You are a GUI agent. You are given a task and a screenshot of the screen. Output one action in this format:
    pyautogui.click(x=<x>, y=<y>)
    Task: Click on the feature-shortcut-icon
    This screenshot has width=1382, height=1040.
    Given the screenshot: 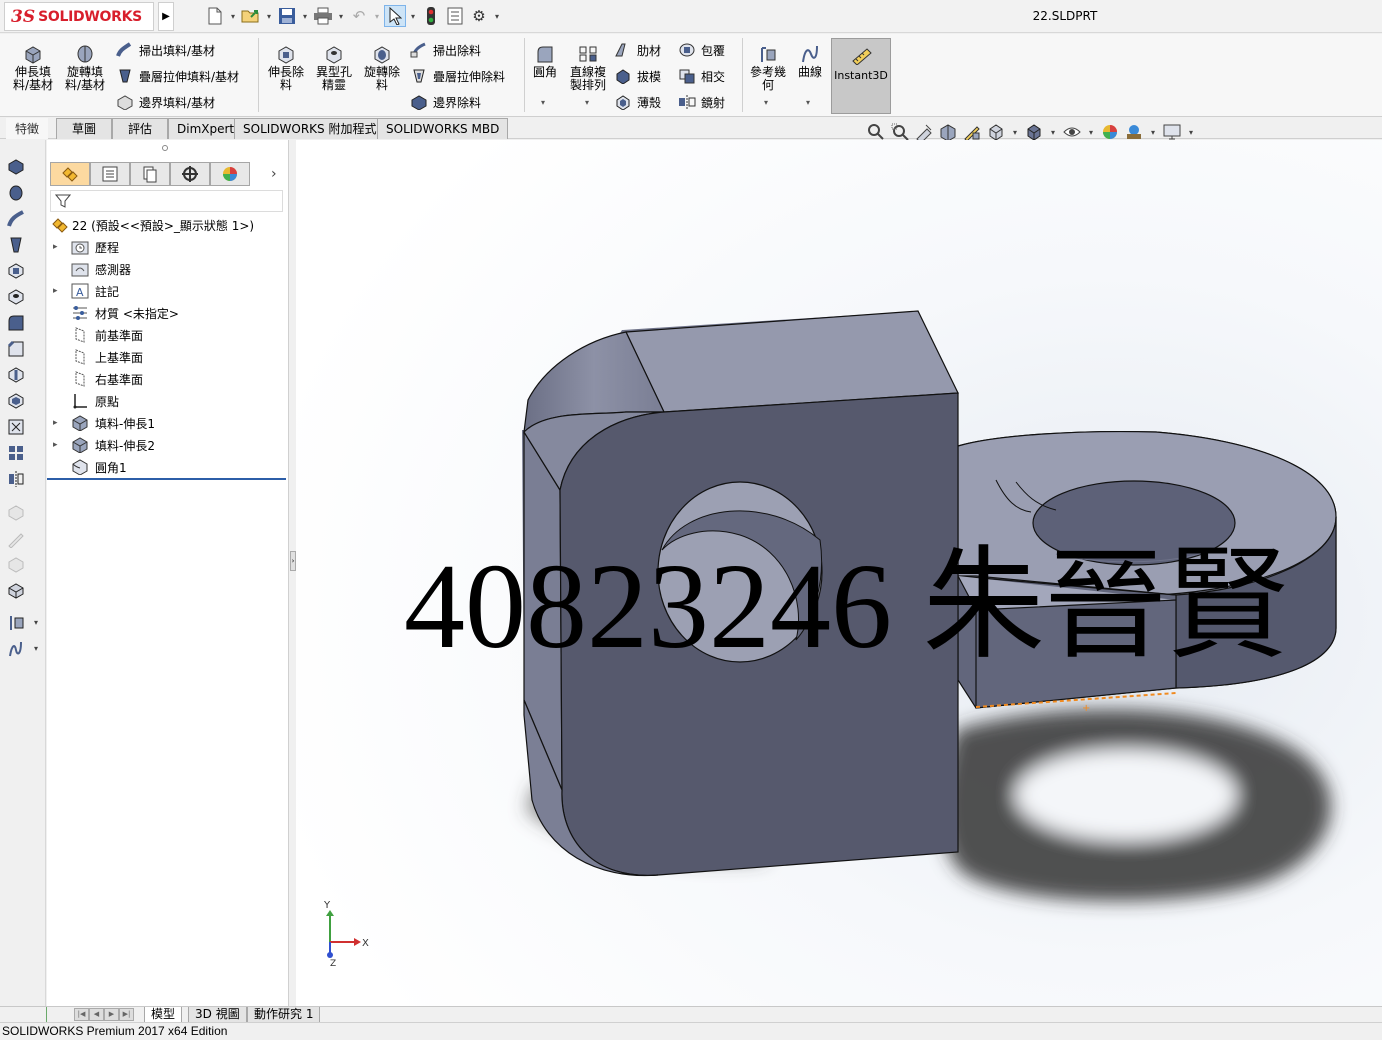 What is the action you would take?
    pyautogui.click(x=16, y=591)
    